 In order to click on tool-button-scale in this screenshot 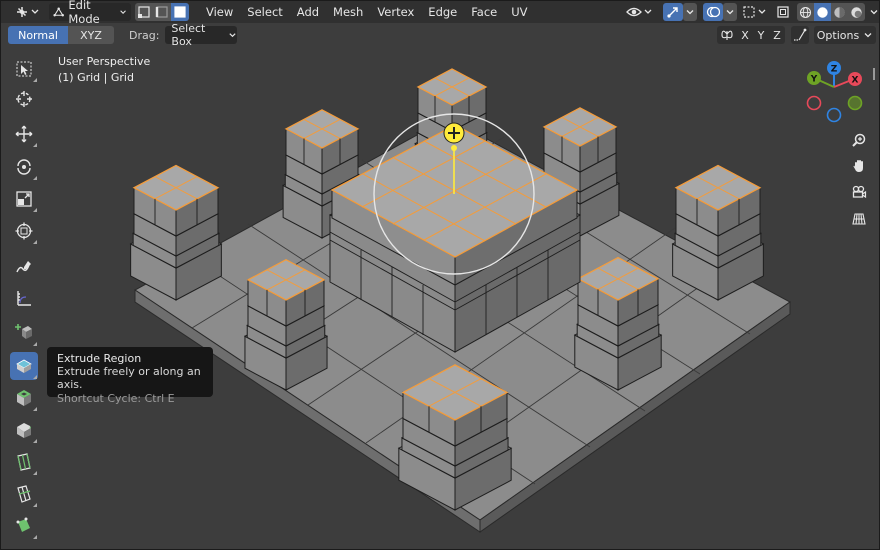, I will do `click(24, 199)`.